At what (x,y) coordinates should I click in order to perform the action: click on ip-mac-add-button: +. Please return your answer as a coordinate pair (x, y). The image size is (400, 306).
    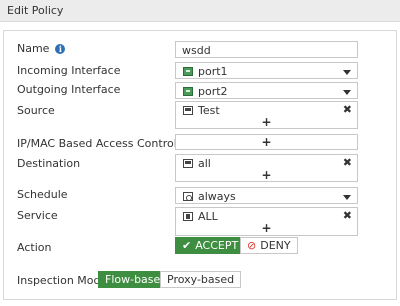
    Looking at the image, I should click on (266, 142).